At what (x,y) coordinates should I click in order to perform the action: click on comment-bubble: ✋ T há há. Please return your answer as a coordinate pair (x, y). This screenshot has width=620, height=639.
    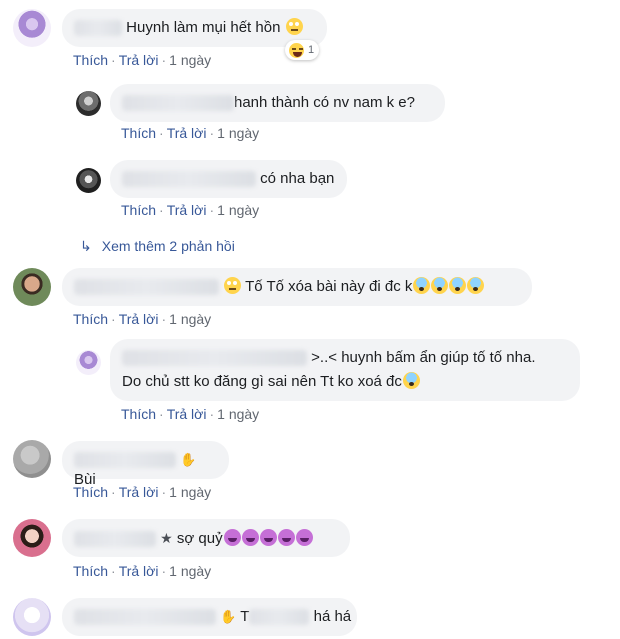
    Looking at the image, I should click on (209, 617).